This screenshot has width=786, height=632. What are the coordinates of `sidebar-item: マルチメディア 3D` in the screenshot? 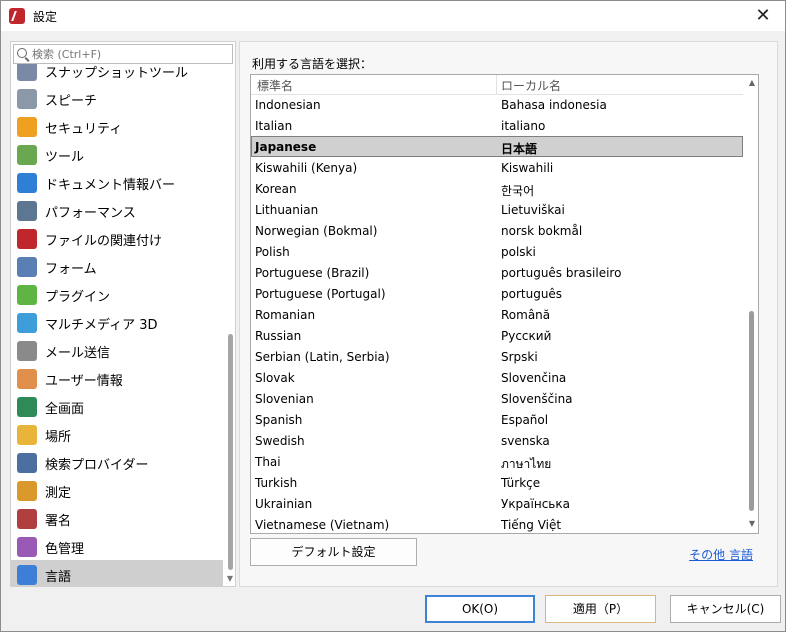 It's located at (117, 322).